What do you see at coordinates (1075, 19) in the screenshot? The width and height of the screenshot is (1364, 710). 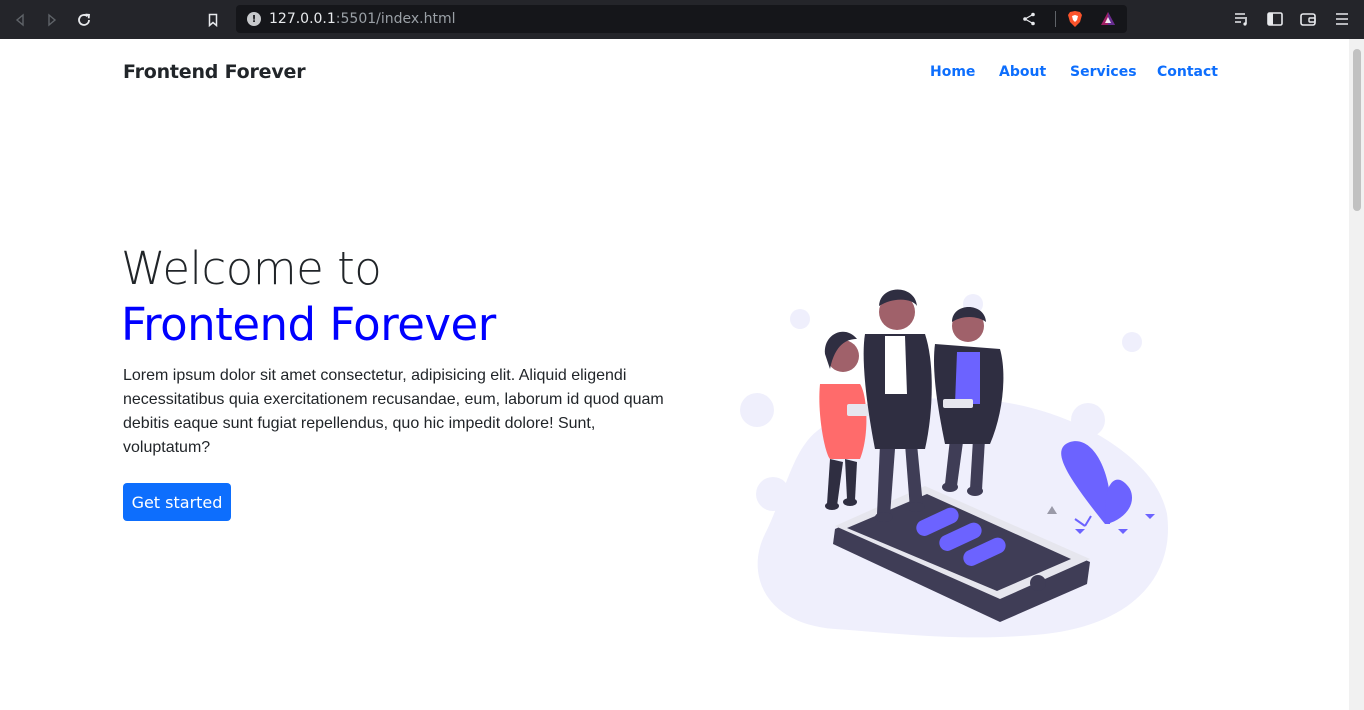 I see `brave-shields-icon` at bounding box center [1075, 19].